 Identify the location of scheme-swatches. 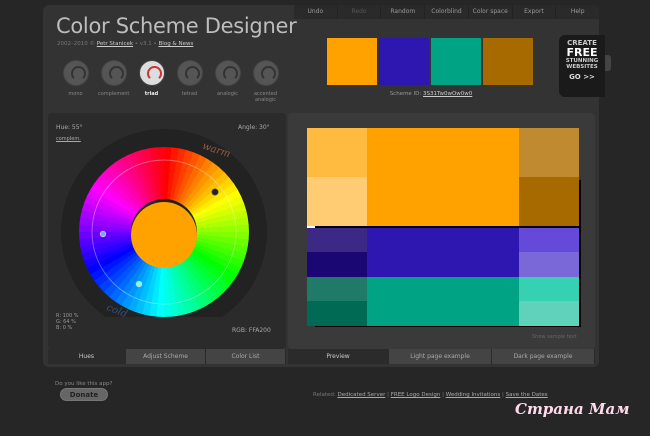
(430, 61).